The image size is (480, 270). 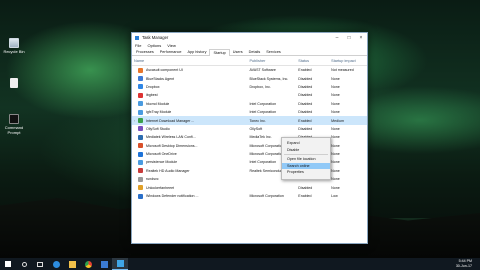 I want to click on desktop-icon-file, so click(x=14, y=83).